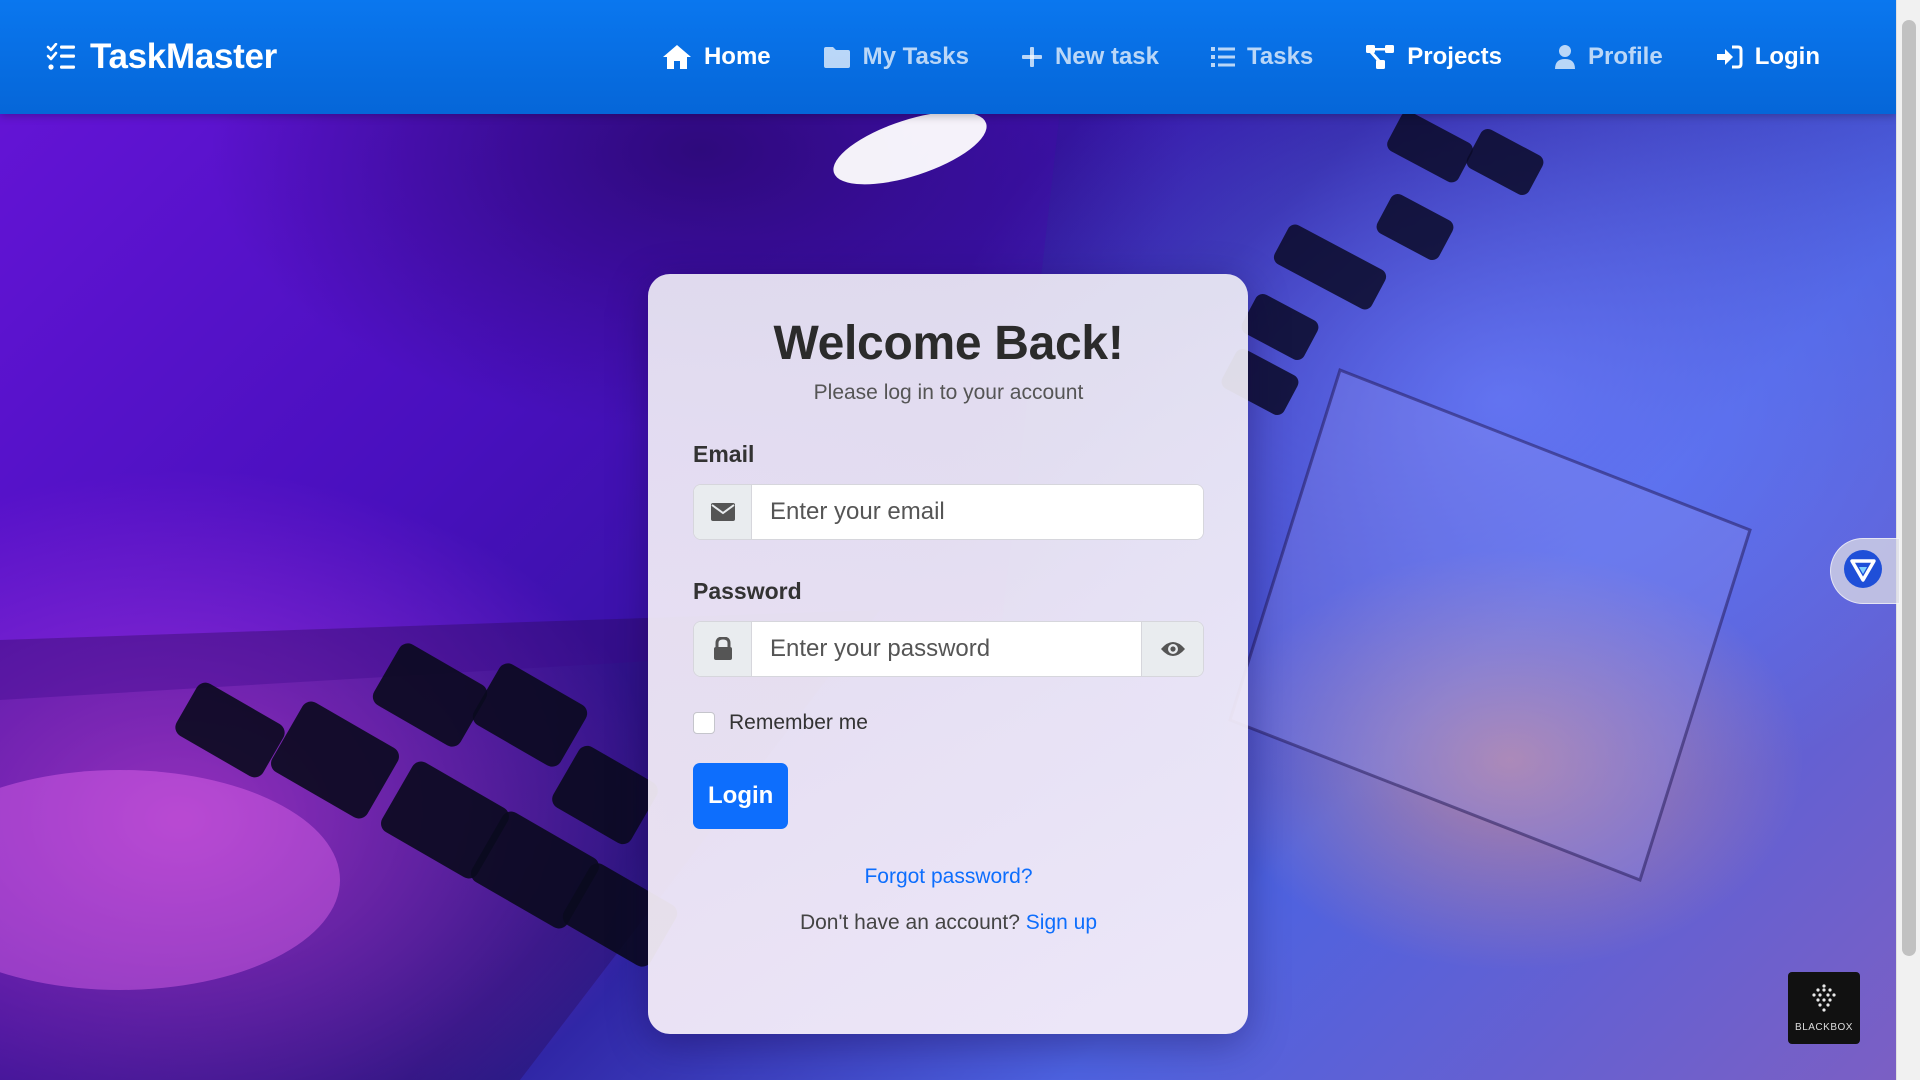  I want to click on email-label: Email, so click(724, 454).